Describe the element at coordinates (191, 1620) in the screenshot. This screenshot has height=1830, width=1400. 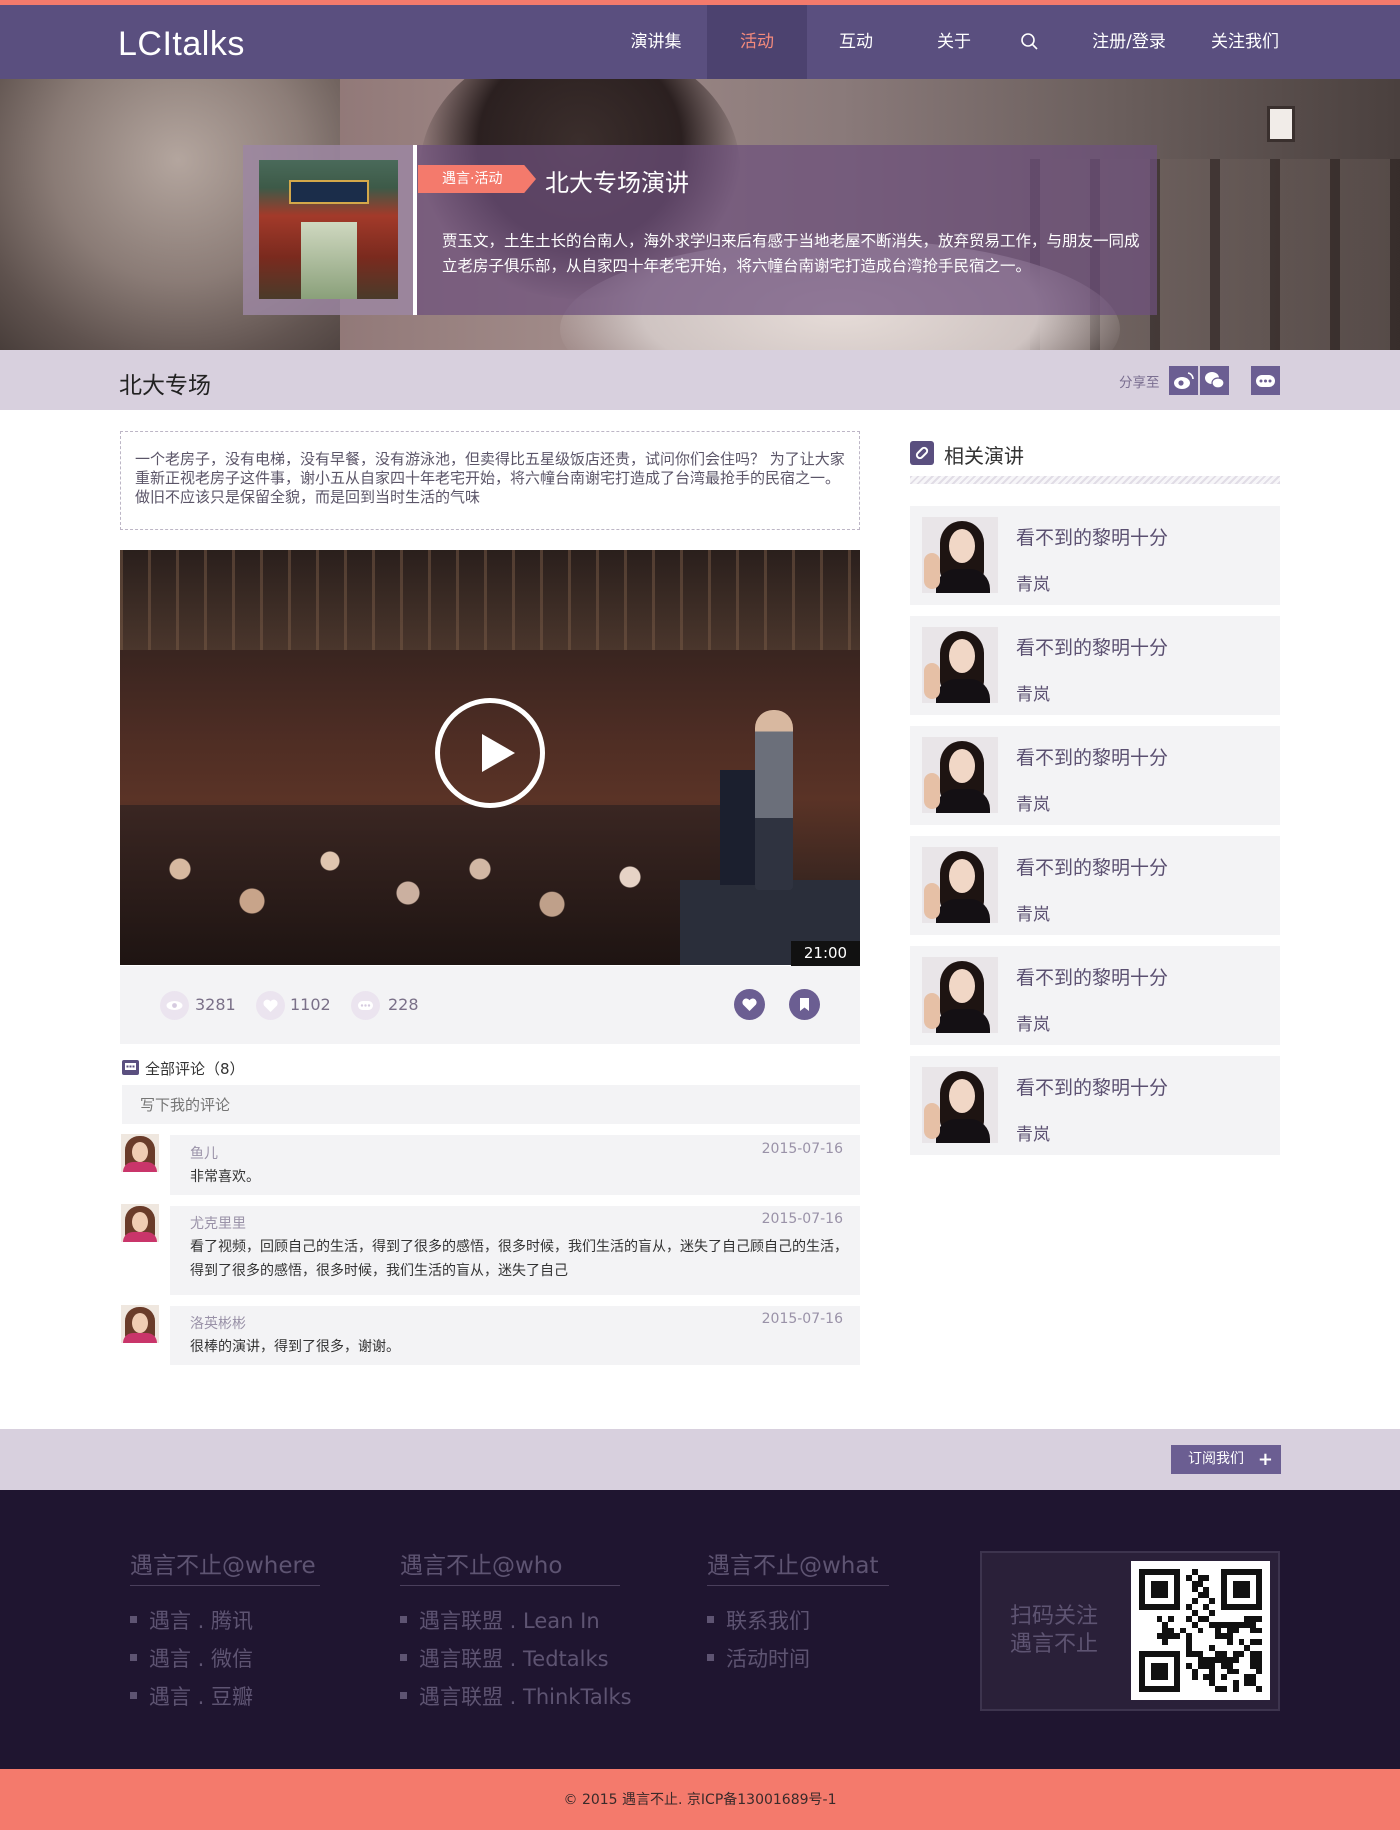
I see `footer-link: 遇言 . 腾讯` at that location.